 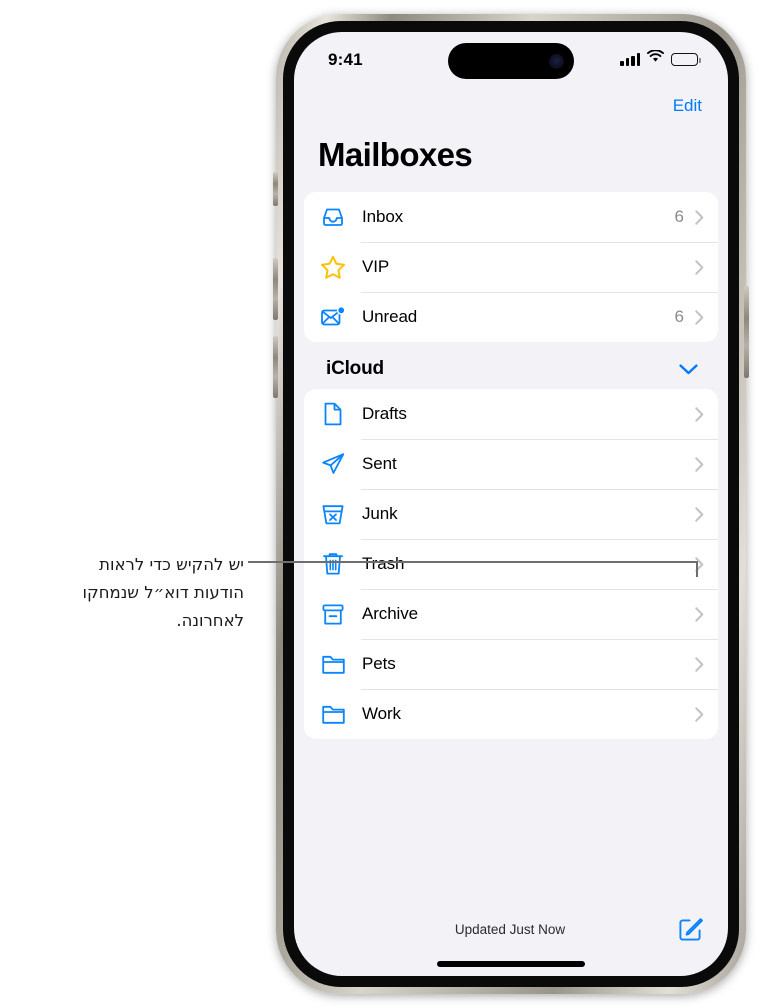 I want to click on dynamic-island, so click(x=511, y=61).